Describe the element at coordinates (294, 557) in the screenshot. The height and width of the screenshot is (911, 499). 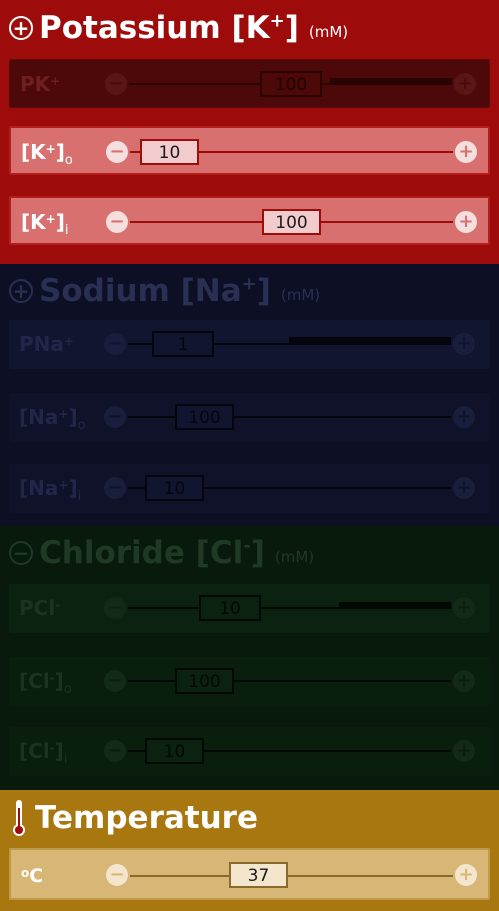
I see `chloride-unit: (mM)` at that location.